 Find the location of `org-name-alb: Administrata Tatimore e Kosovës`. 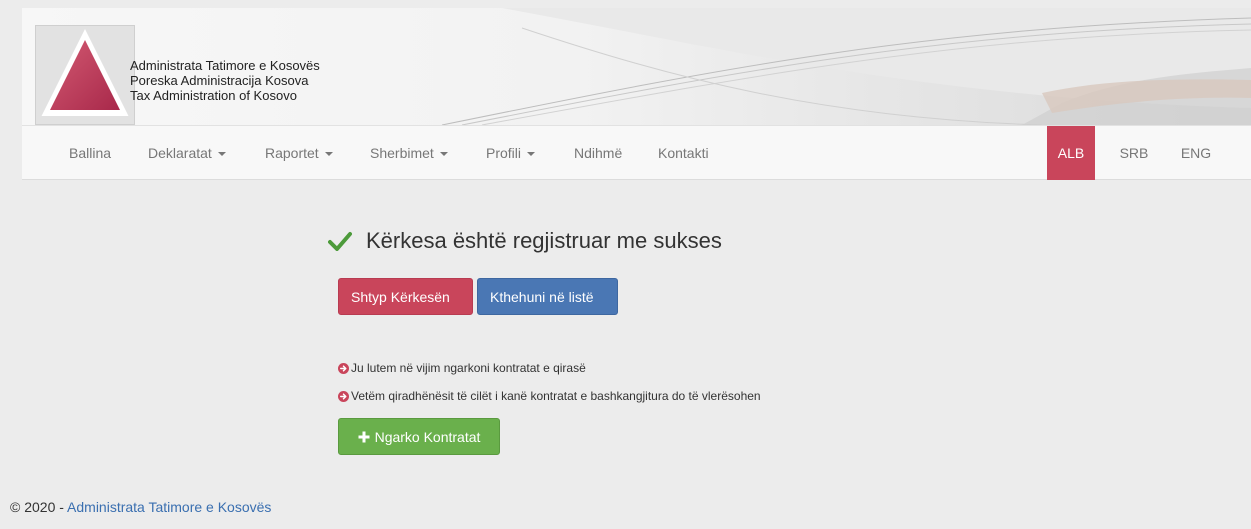

org-name-alb: Administrata Tatimore e Kosovës is located at coordinates (225, 65).